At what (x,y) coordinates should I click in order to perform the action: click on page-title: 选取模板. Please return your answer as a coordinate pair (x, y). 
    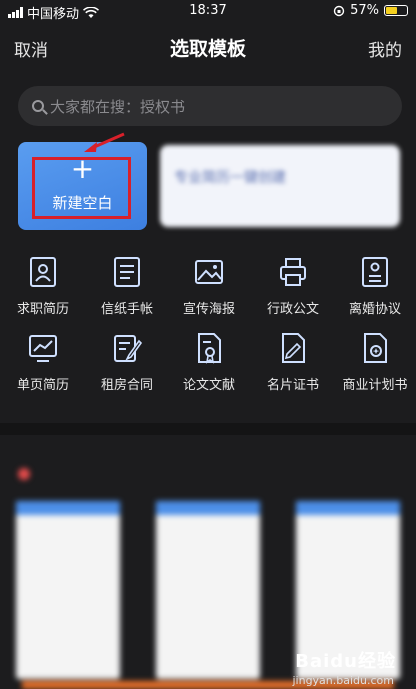
    Looking at the image, I should click on (207, 49).